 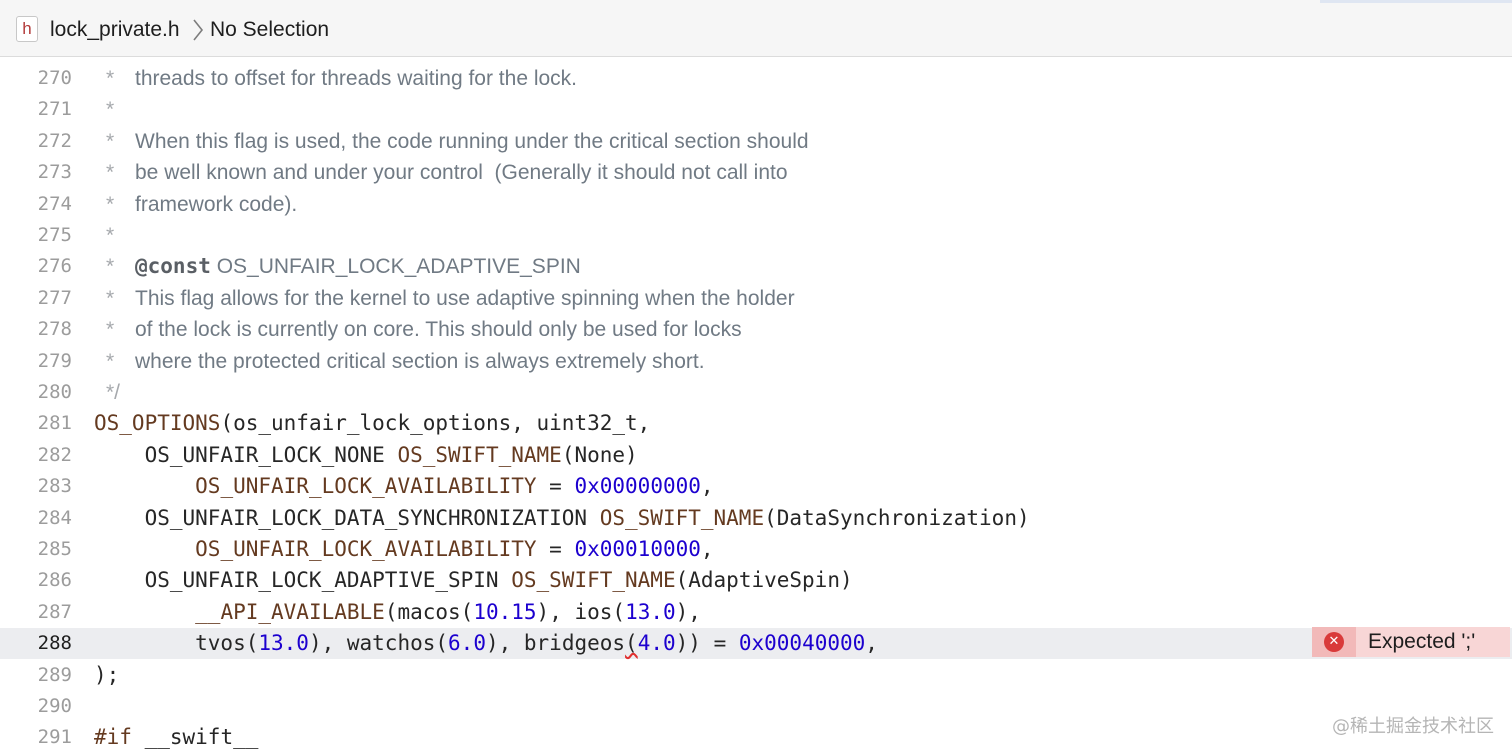 I want to click on code-token: (AdaptiveSpin), so click(x=764, y=580).